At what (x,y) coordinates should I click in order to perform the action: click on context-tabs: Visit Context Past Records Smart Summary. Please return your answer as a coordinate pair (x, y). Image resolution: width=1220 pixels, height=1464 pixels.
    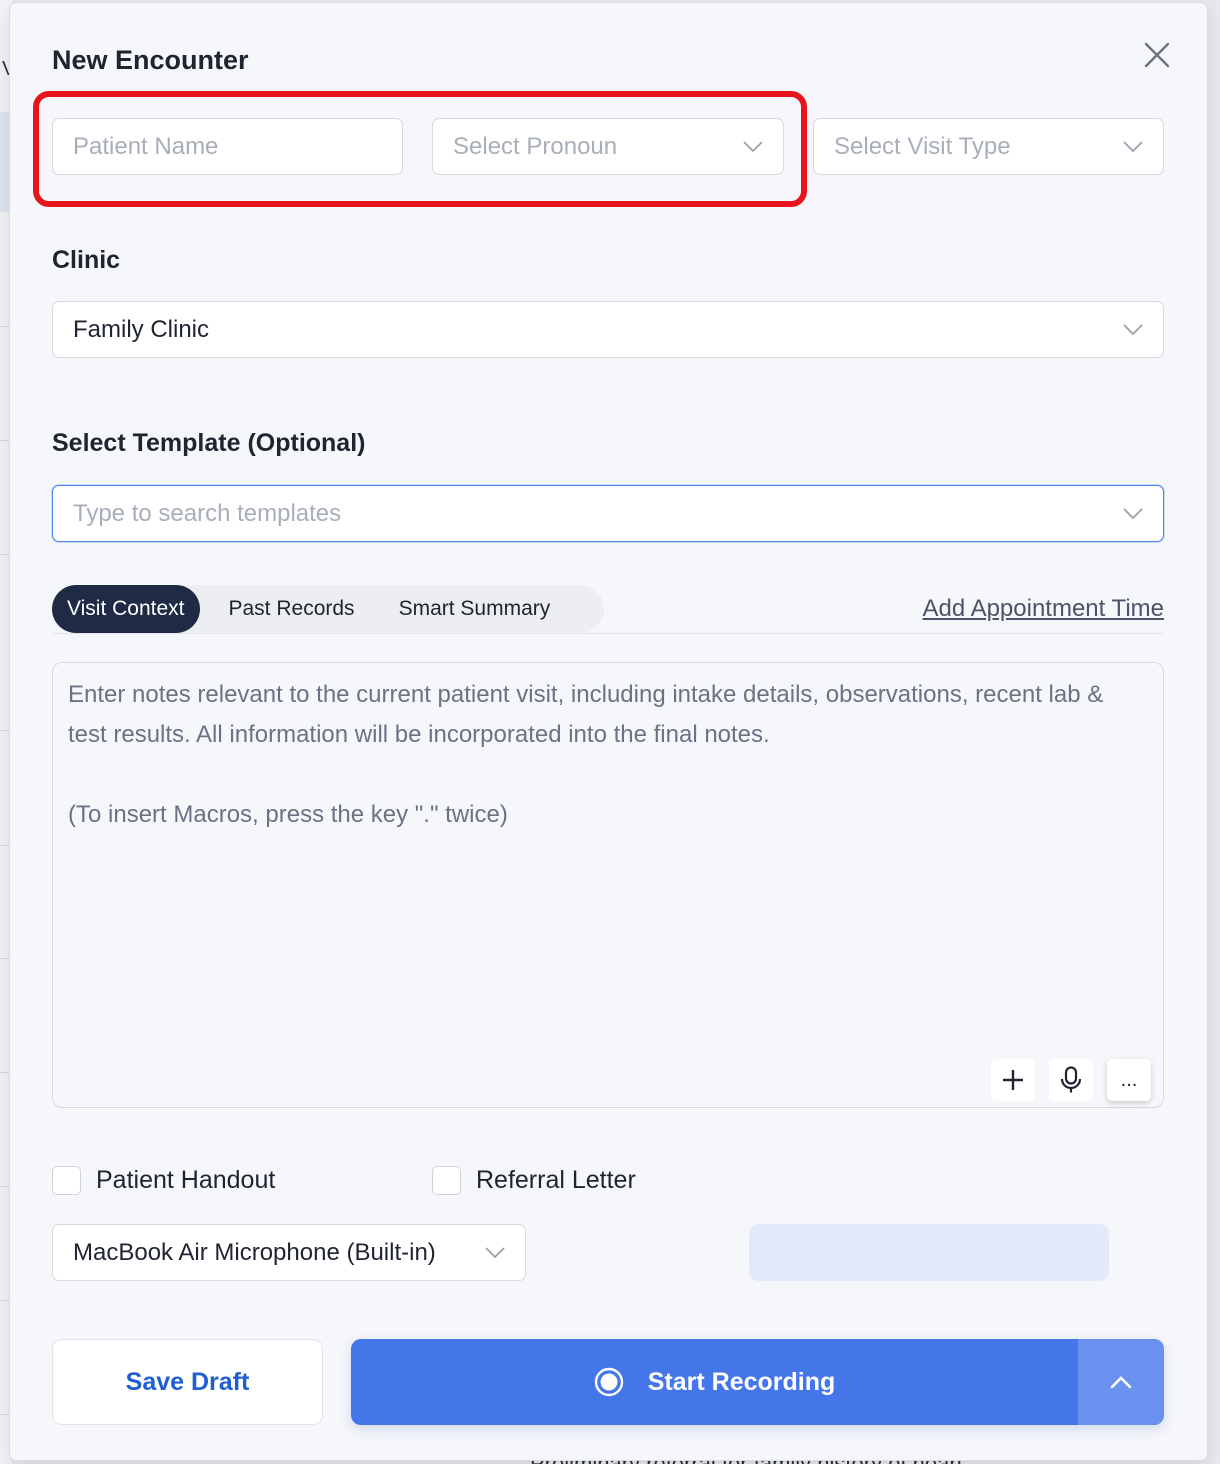
    Looking at the image, I should click on (328, 609).